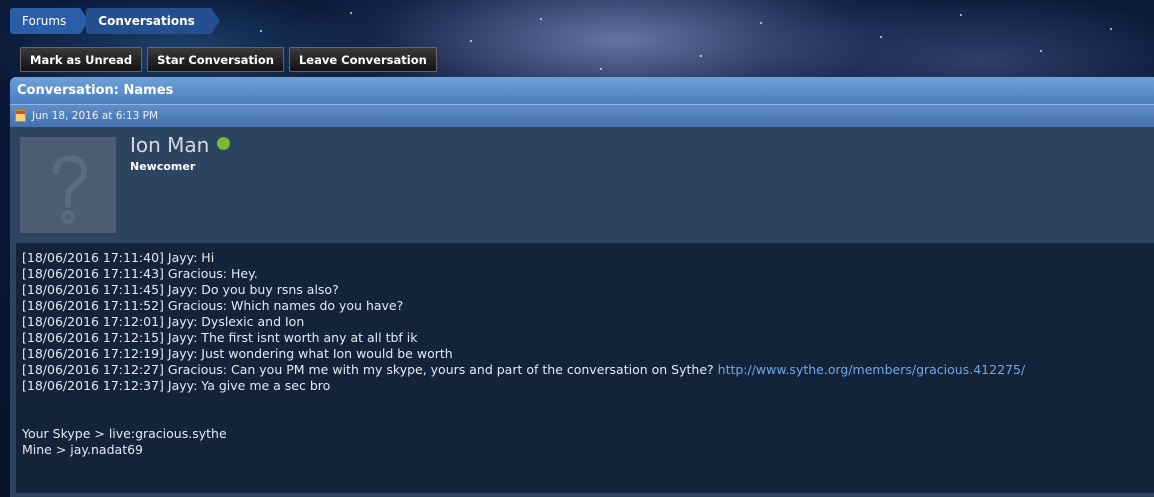  I want to click on mark-unread-button: Mark as Unread, so click(81, 59).